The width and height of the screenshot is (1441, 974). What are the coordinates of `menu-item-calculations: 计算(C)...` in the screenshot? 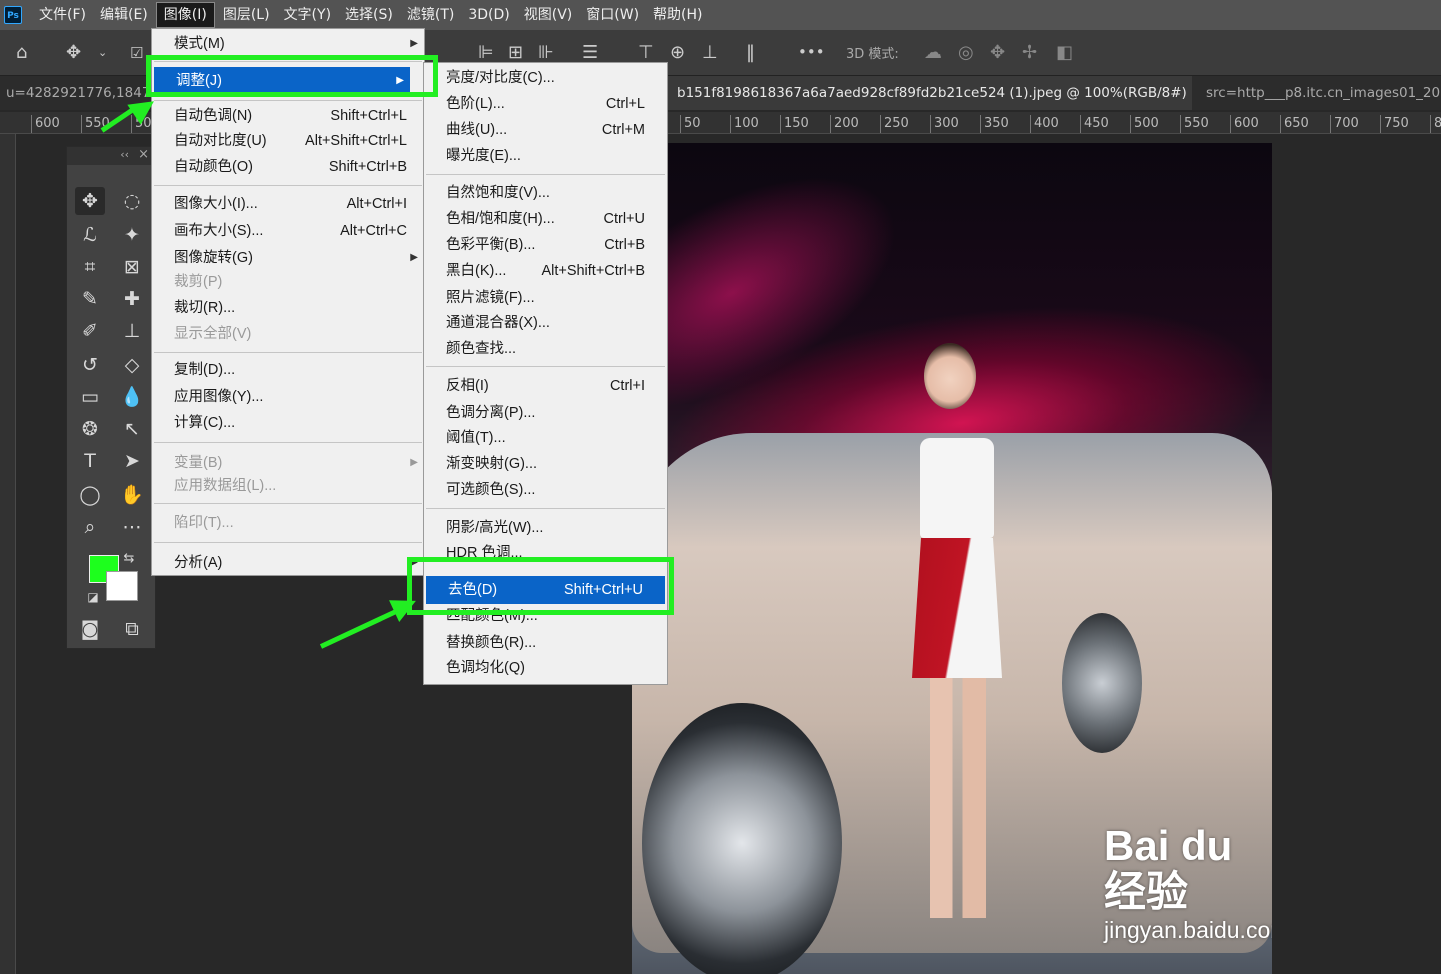 It's located at (288, 423).